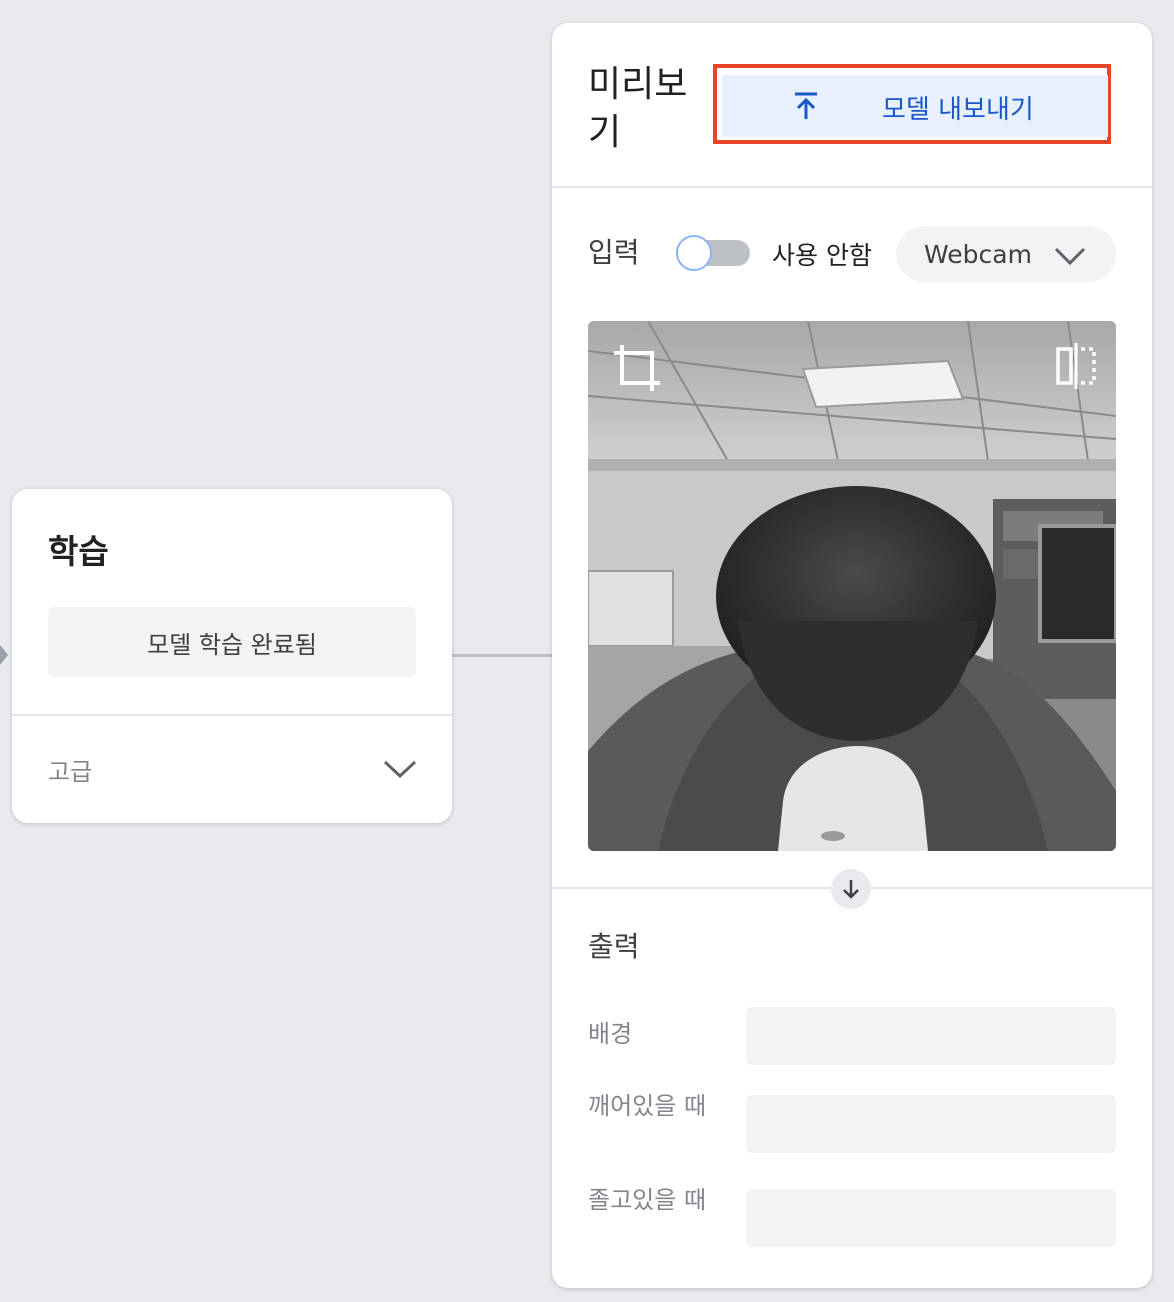 The image size is (1174, 1302). I want to click on train-model-button: 모델 학습 완료됨, so click(232, 642).